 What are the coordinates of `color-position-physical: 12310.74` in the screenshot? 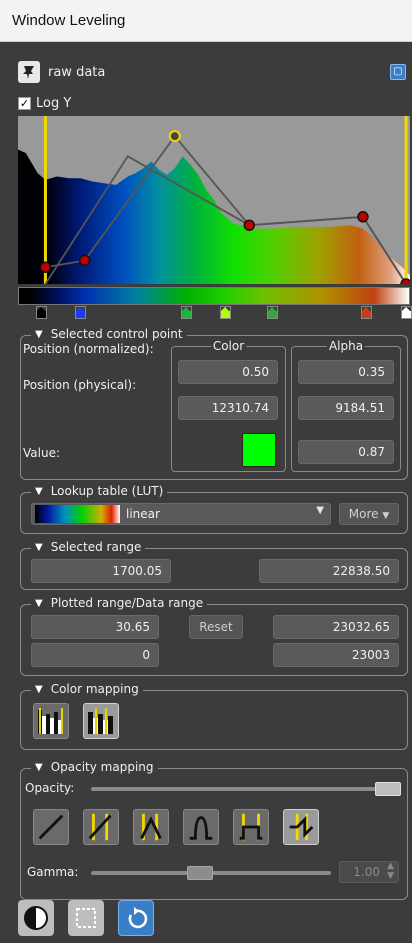 It's located at (228, 408).